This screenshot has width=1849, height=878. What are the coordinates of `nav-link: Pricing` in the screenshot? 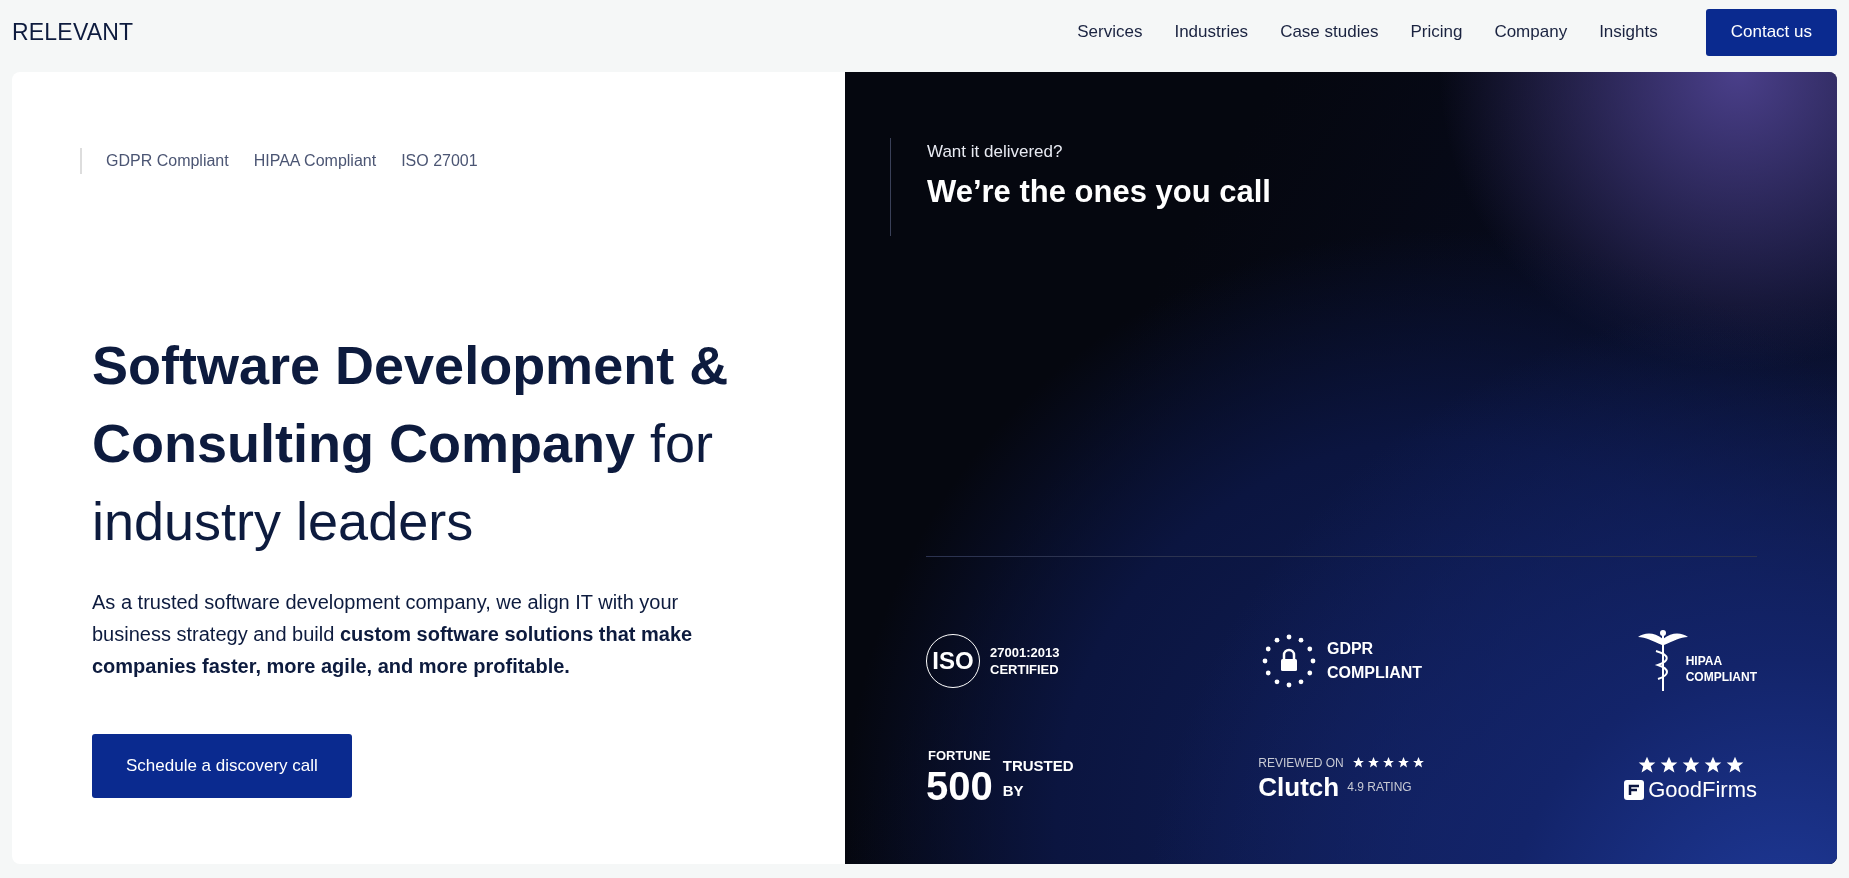 It's located at (1436, 32).